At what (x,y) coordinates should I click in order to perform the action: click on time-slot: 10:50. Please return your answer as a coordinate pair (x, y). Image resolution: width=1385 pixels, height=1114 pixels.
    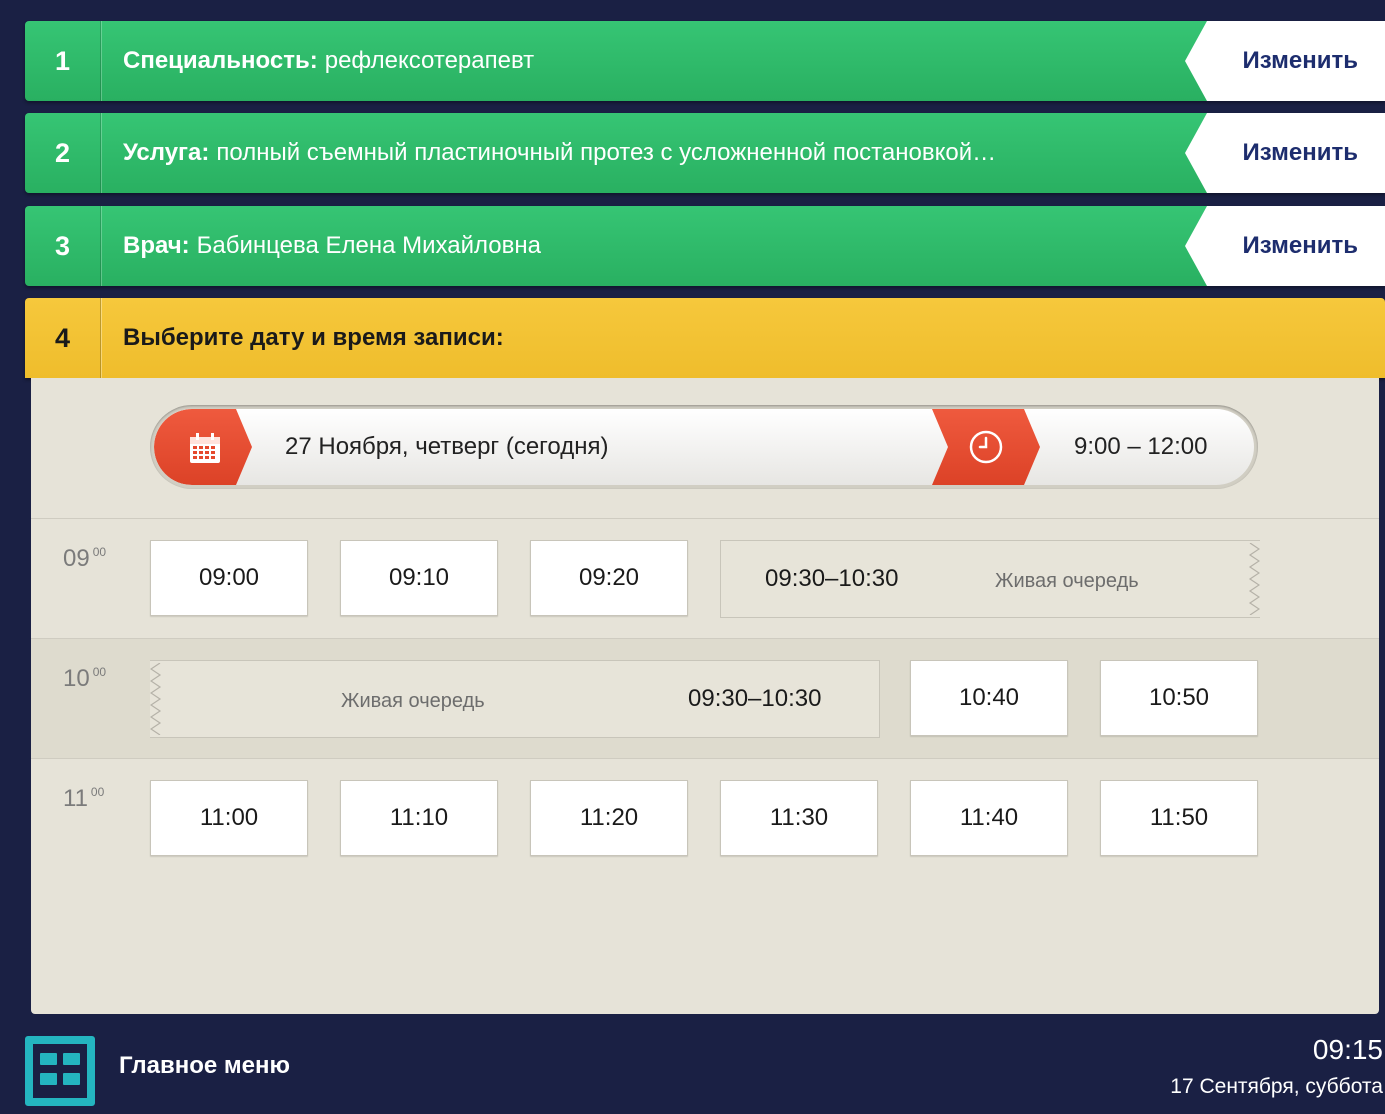
    Looking at the image, I should click on (1179, 698).